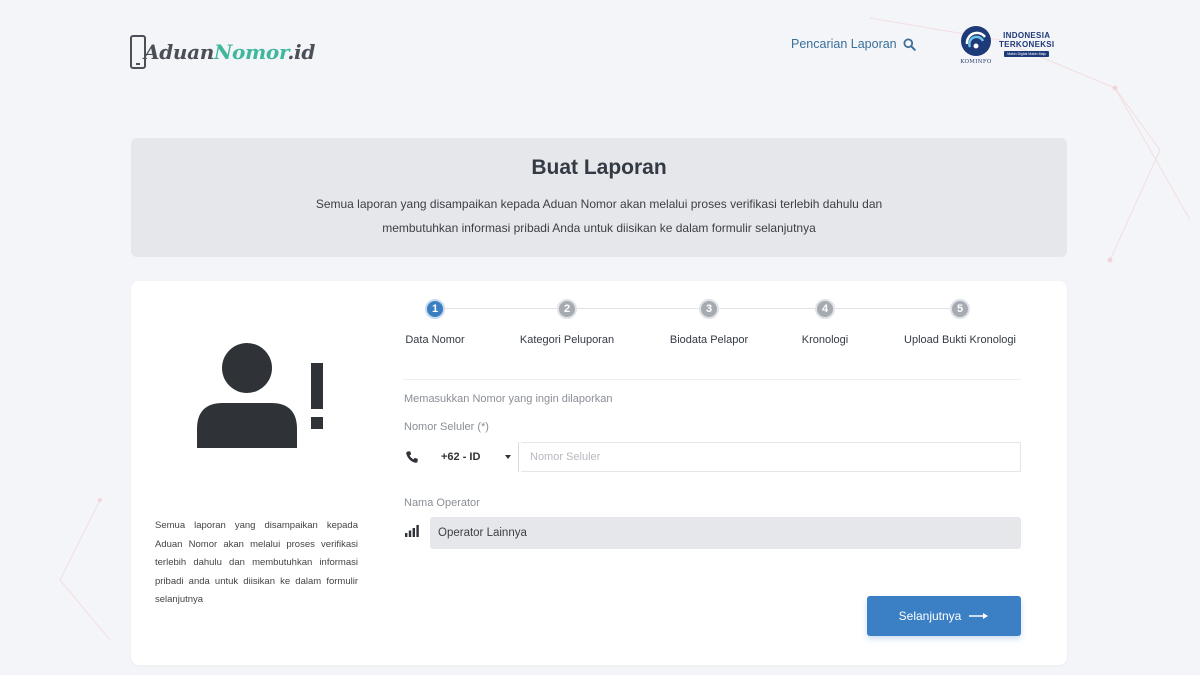 The image size is (1200, 675). What do you see at coordinates (825, 322) in the screenshot?
I see `step-kronologi: 4 Kronologi` at bounding box center [825, 322].